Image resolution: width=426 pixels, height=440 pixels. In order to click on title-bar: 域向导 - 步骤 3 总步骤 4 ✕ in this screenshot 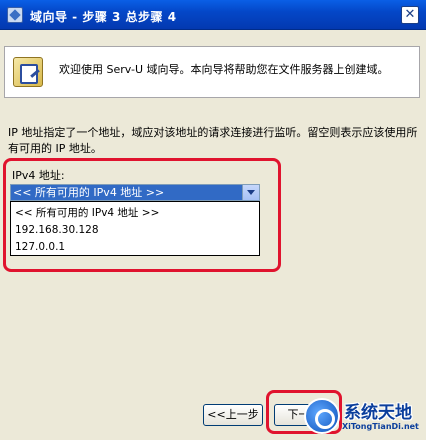, I will do `click(213, 15)`.